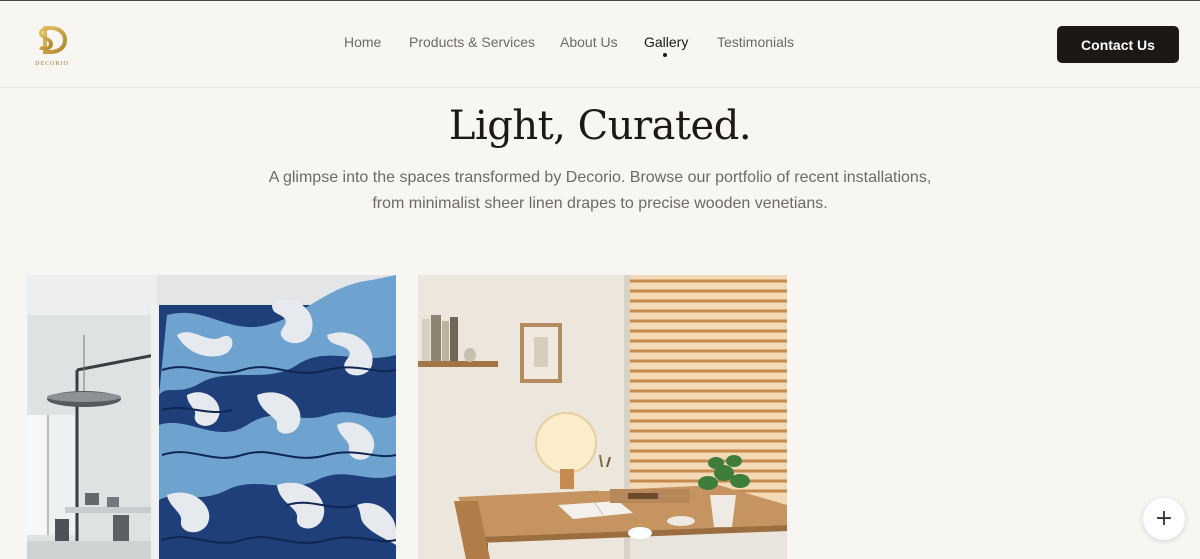 Image resolution: width=1200 pixels, height=559 pixels. I want to click on nav-about-us: About Us, so click(589, 42).